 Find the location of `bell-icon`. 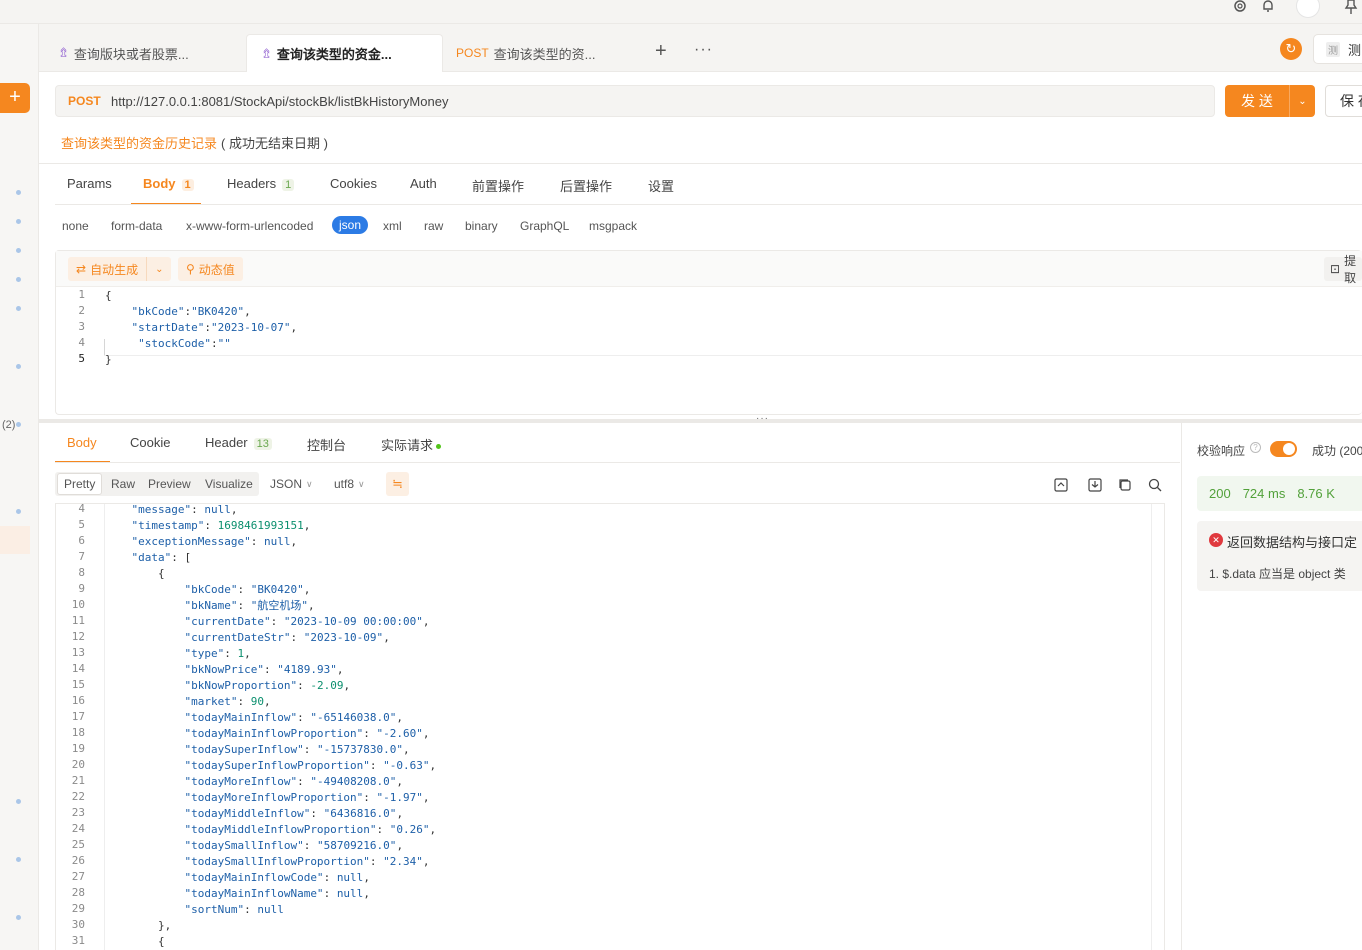

bell-icon is located at coordinates (1268, 7).